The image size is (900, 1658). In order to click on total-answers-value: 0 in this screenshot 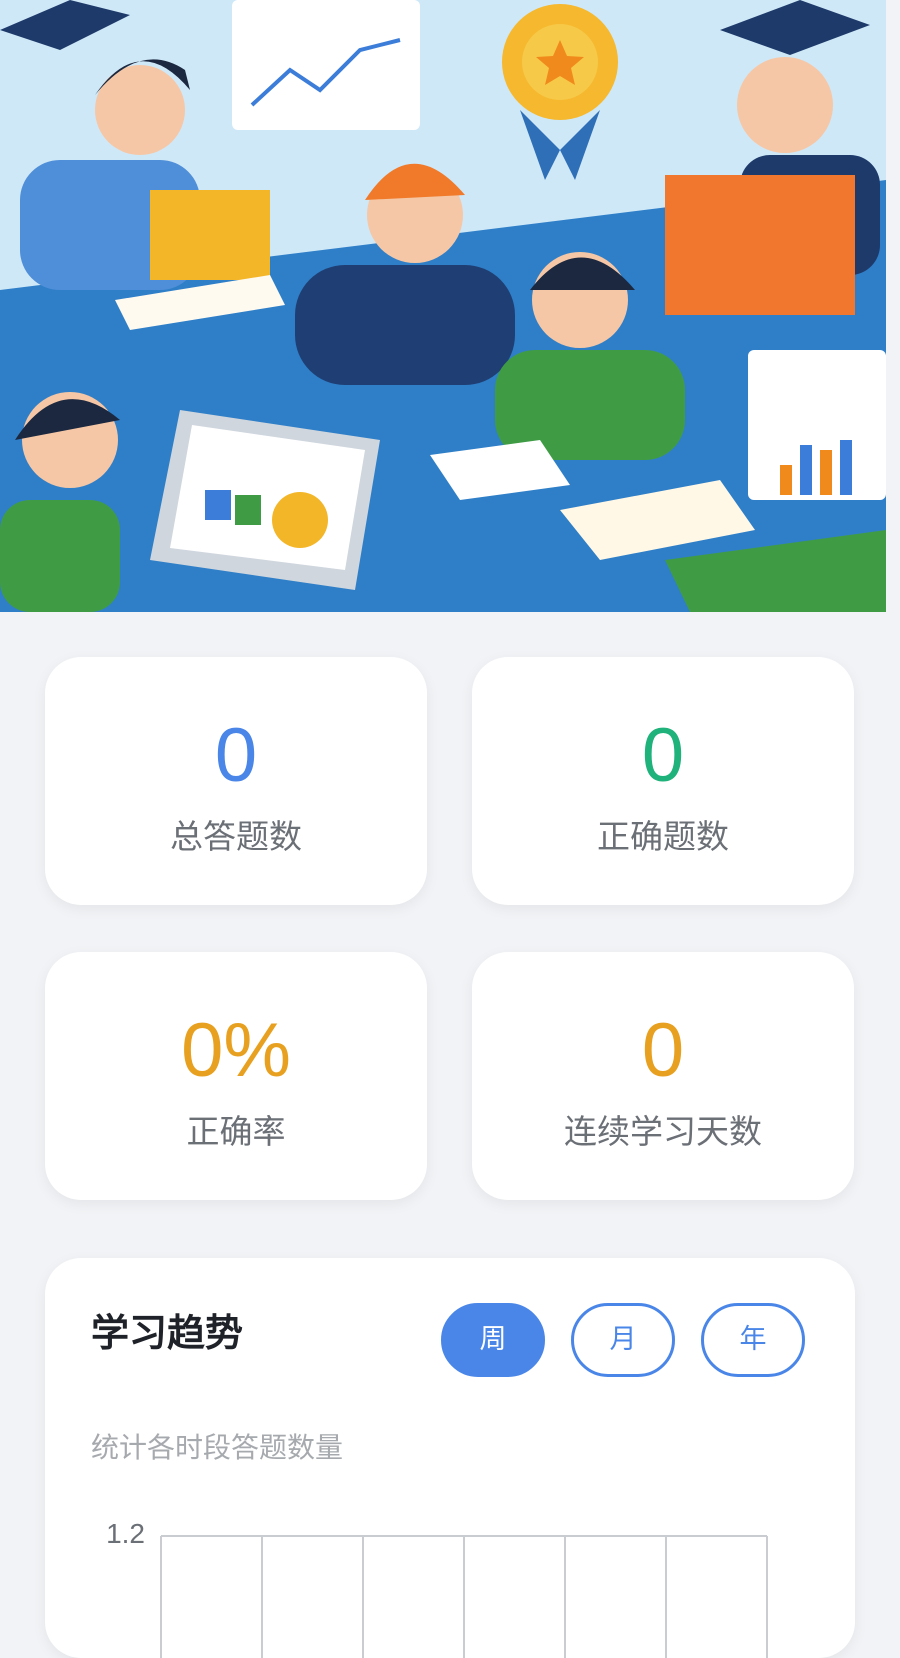, I will do `click(236, 755)`.